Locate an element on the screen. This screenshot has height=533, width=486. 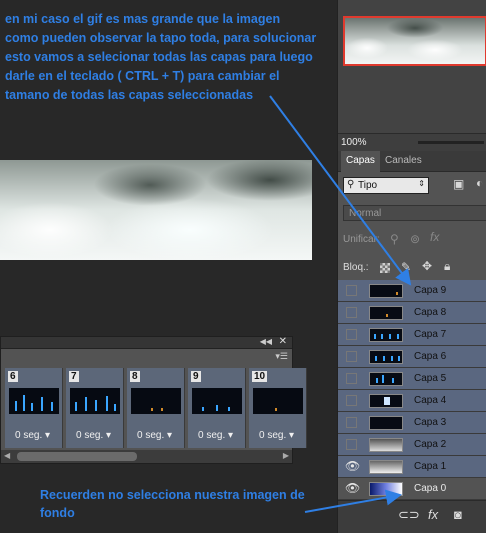
unify-visibility-icon: ⊚ is located at coordinates (415, 239).